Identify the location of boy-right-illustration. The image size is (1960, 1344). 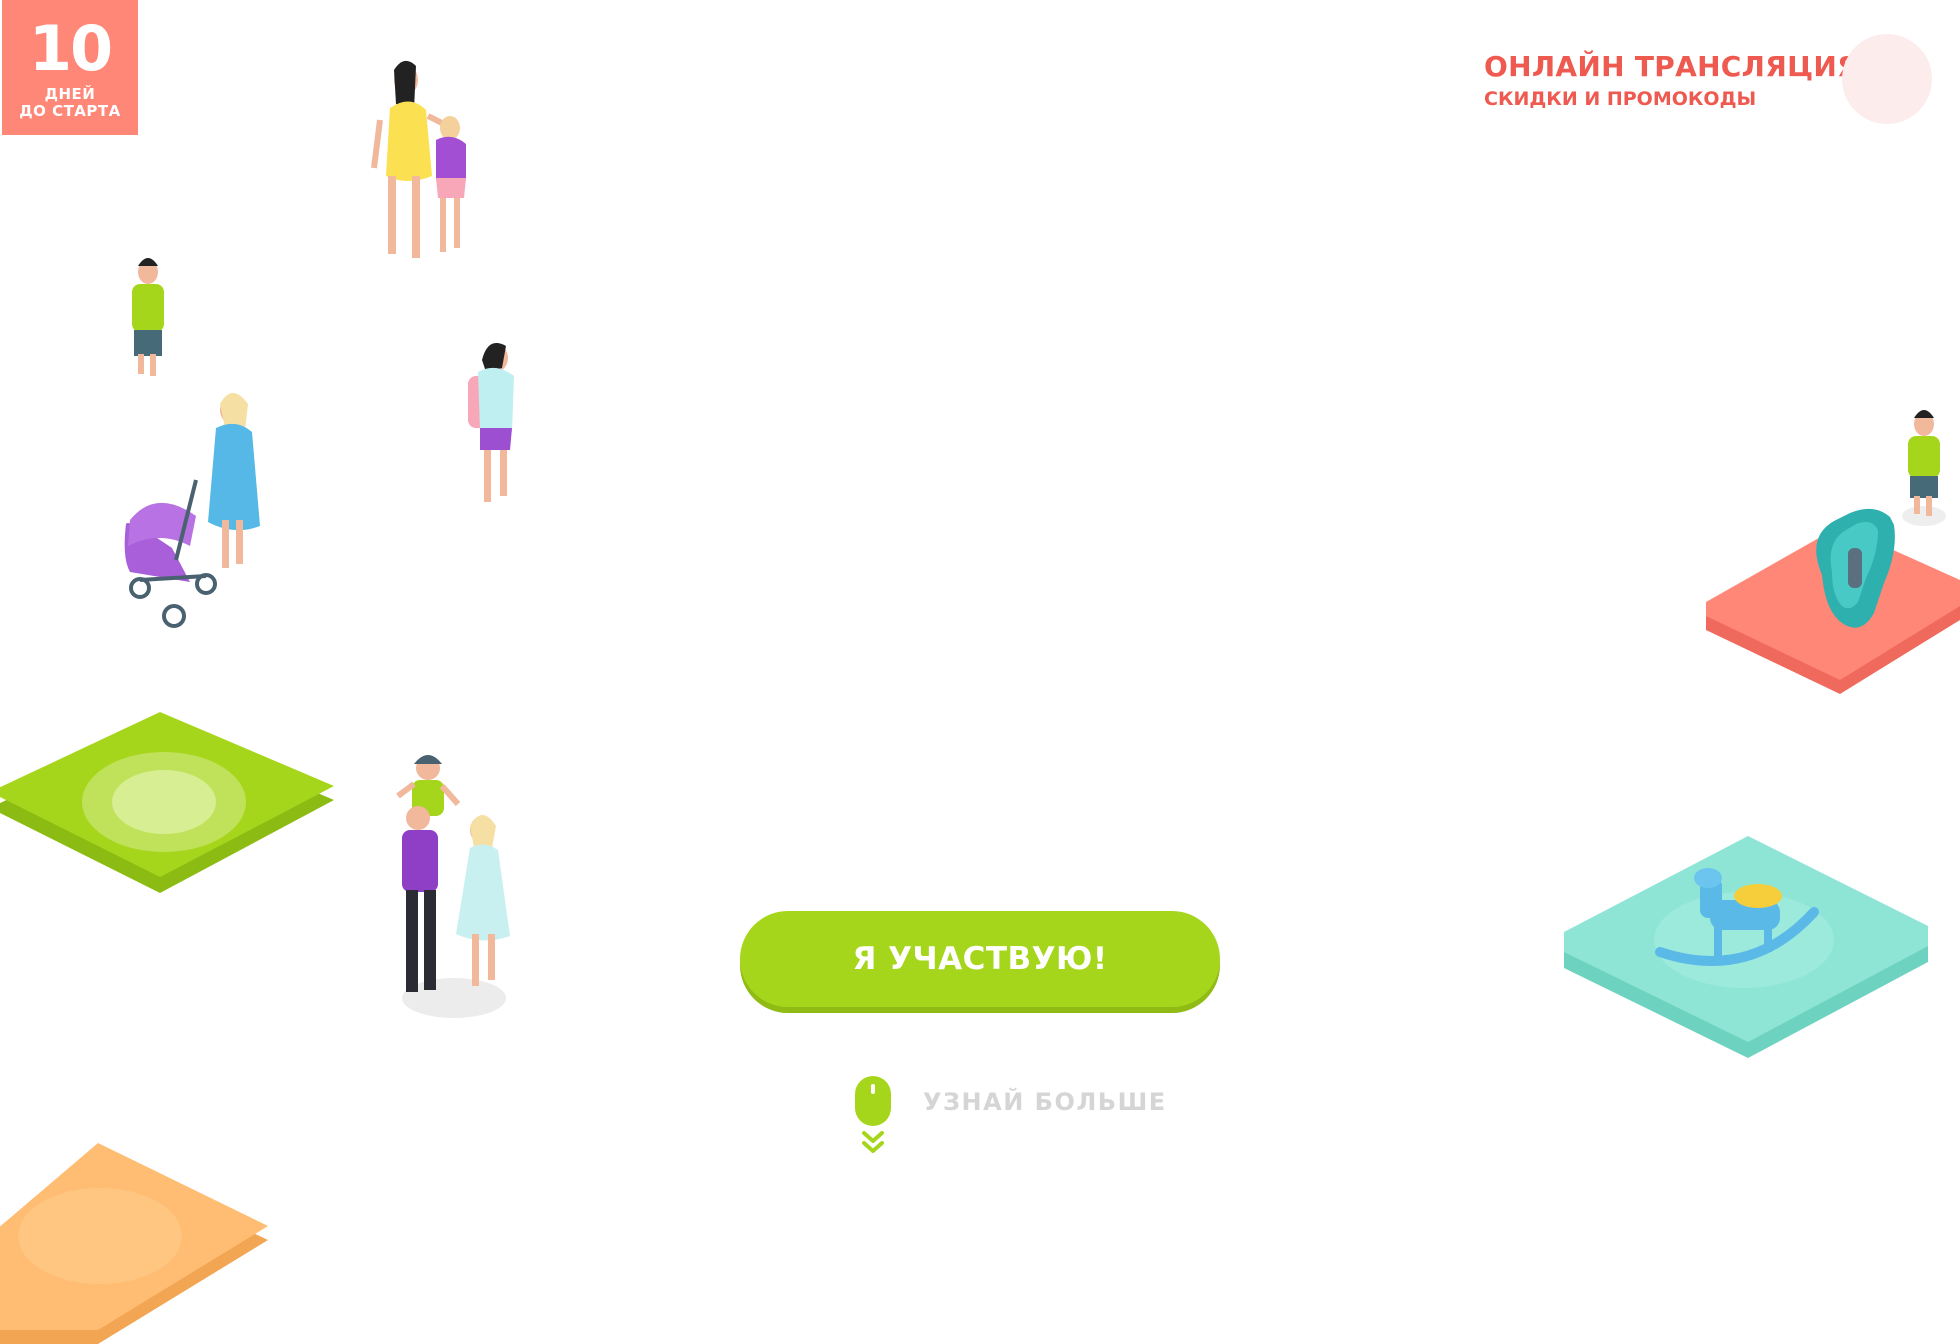
(1924, 468).